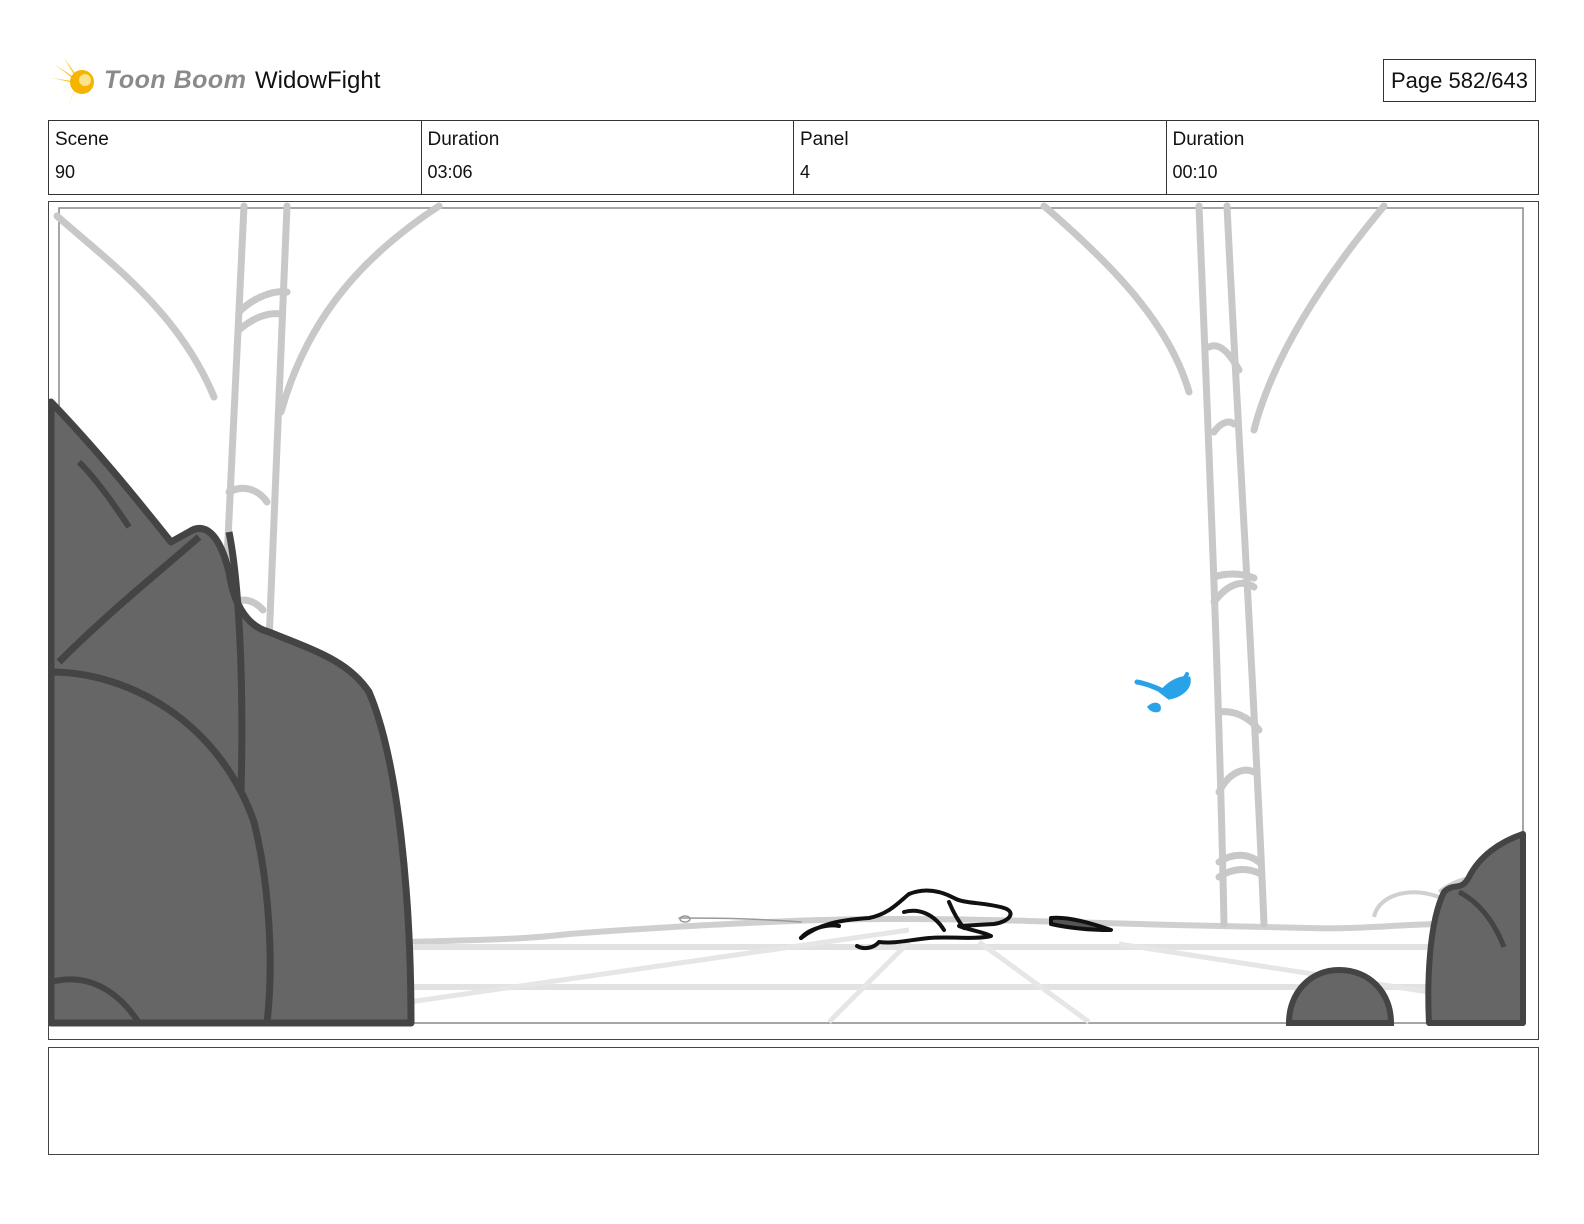 The image size is (1584, 1224). What do you see at coordinates (318, 80) in the screenshot?
I see `project-title: WidowFight` at bounding box center [318, 80].